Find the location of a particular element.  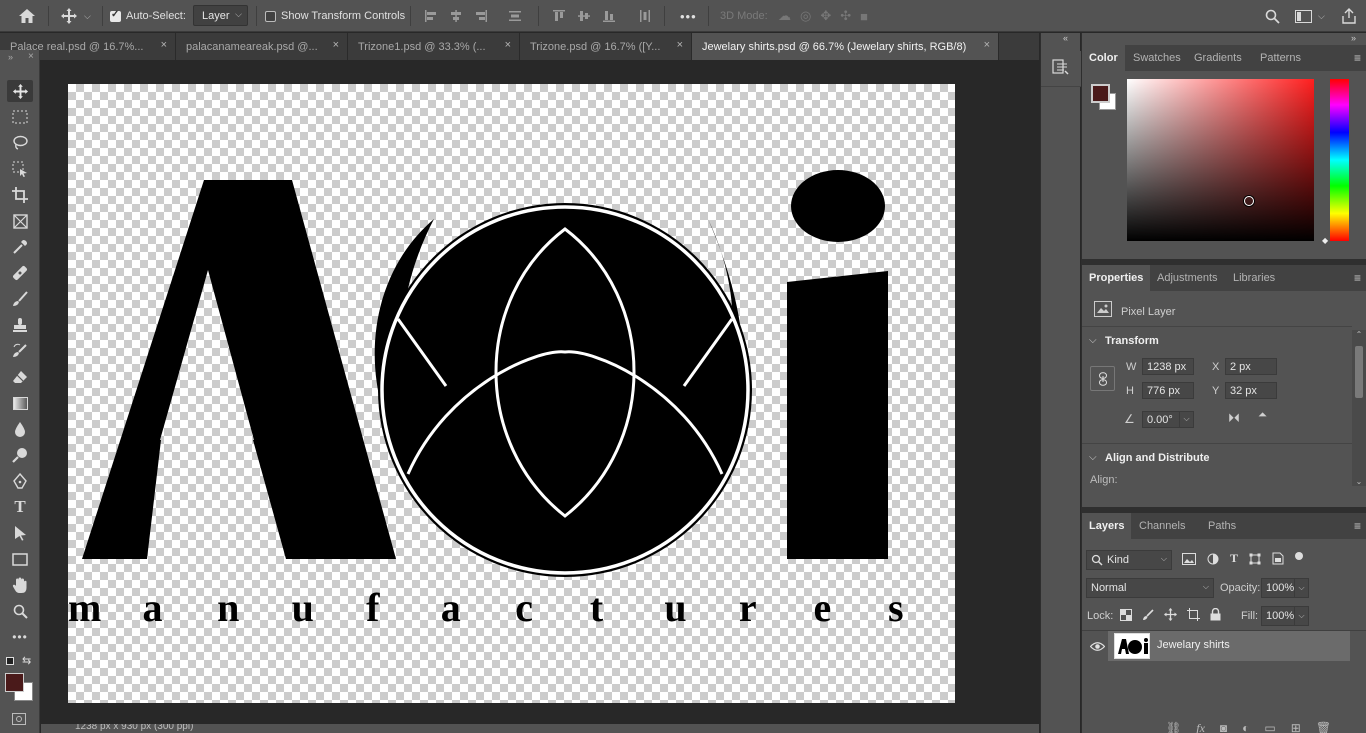

type-tool-icon: T is located at coordinates (20, 507).